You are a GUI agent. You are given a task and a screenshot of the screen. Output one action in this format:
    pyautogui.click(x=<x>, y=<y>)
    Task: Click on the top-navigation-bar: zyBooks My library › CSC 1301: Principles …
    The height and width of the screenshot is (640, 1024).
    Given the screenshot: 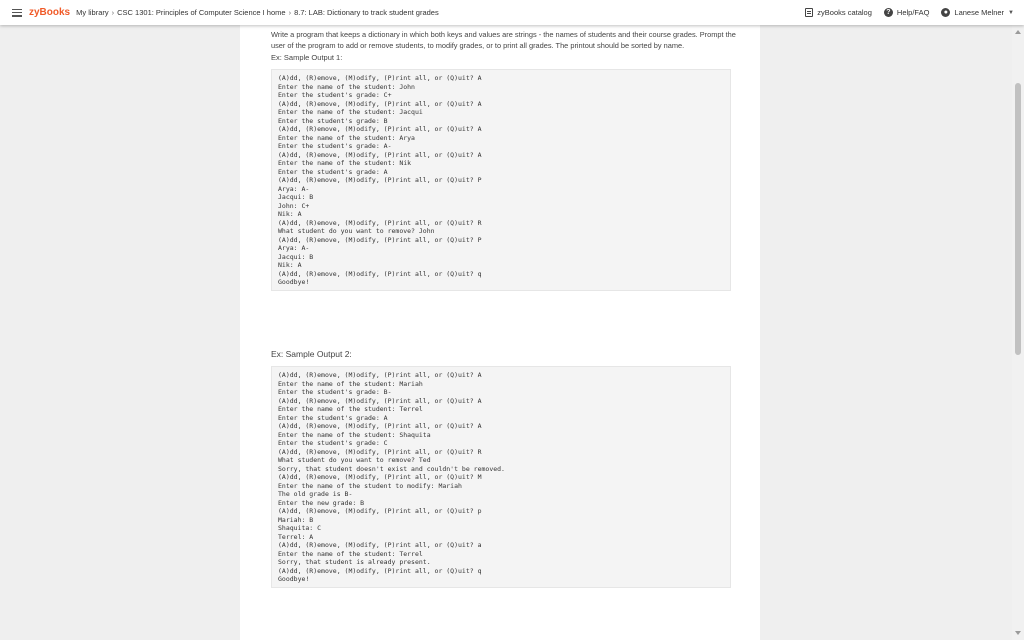 What is the action you would take?
    pyautogui.click(x=512, y=12)
    